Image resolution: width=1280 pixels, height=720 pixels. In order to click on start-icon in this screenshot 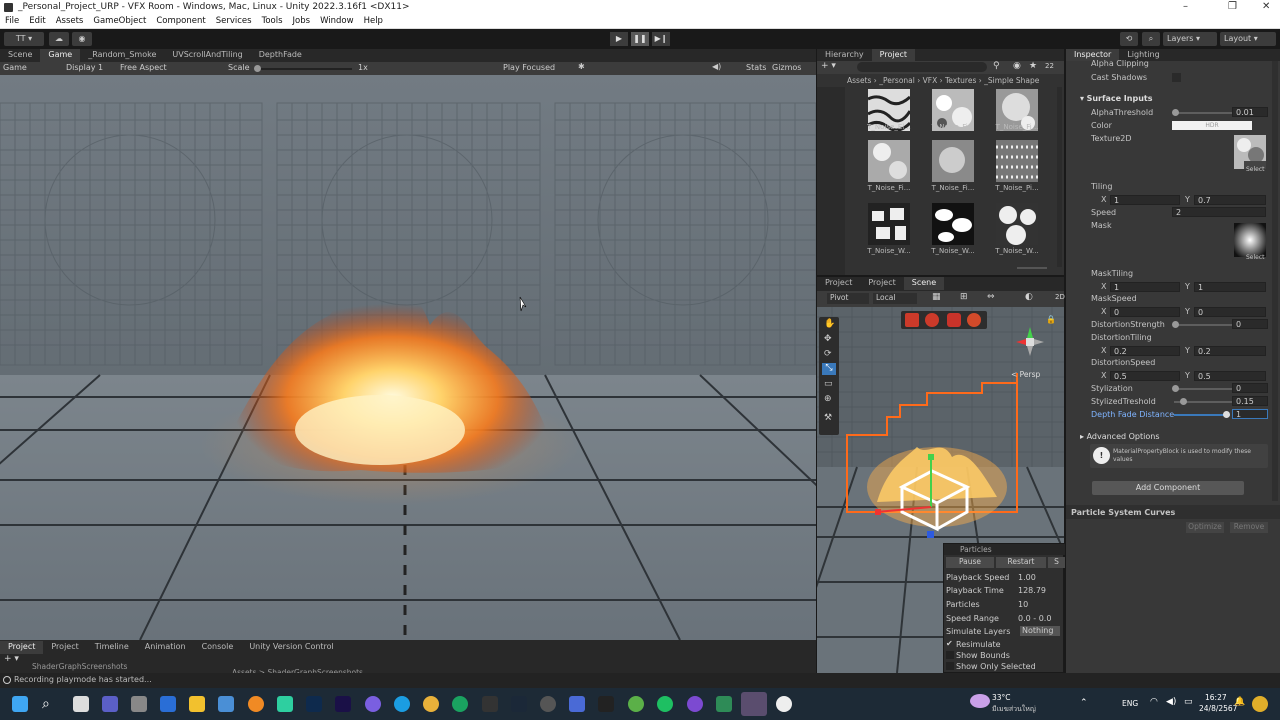, I will do `click(20, 704)`.